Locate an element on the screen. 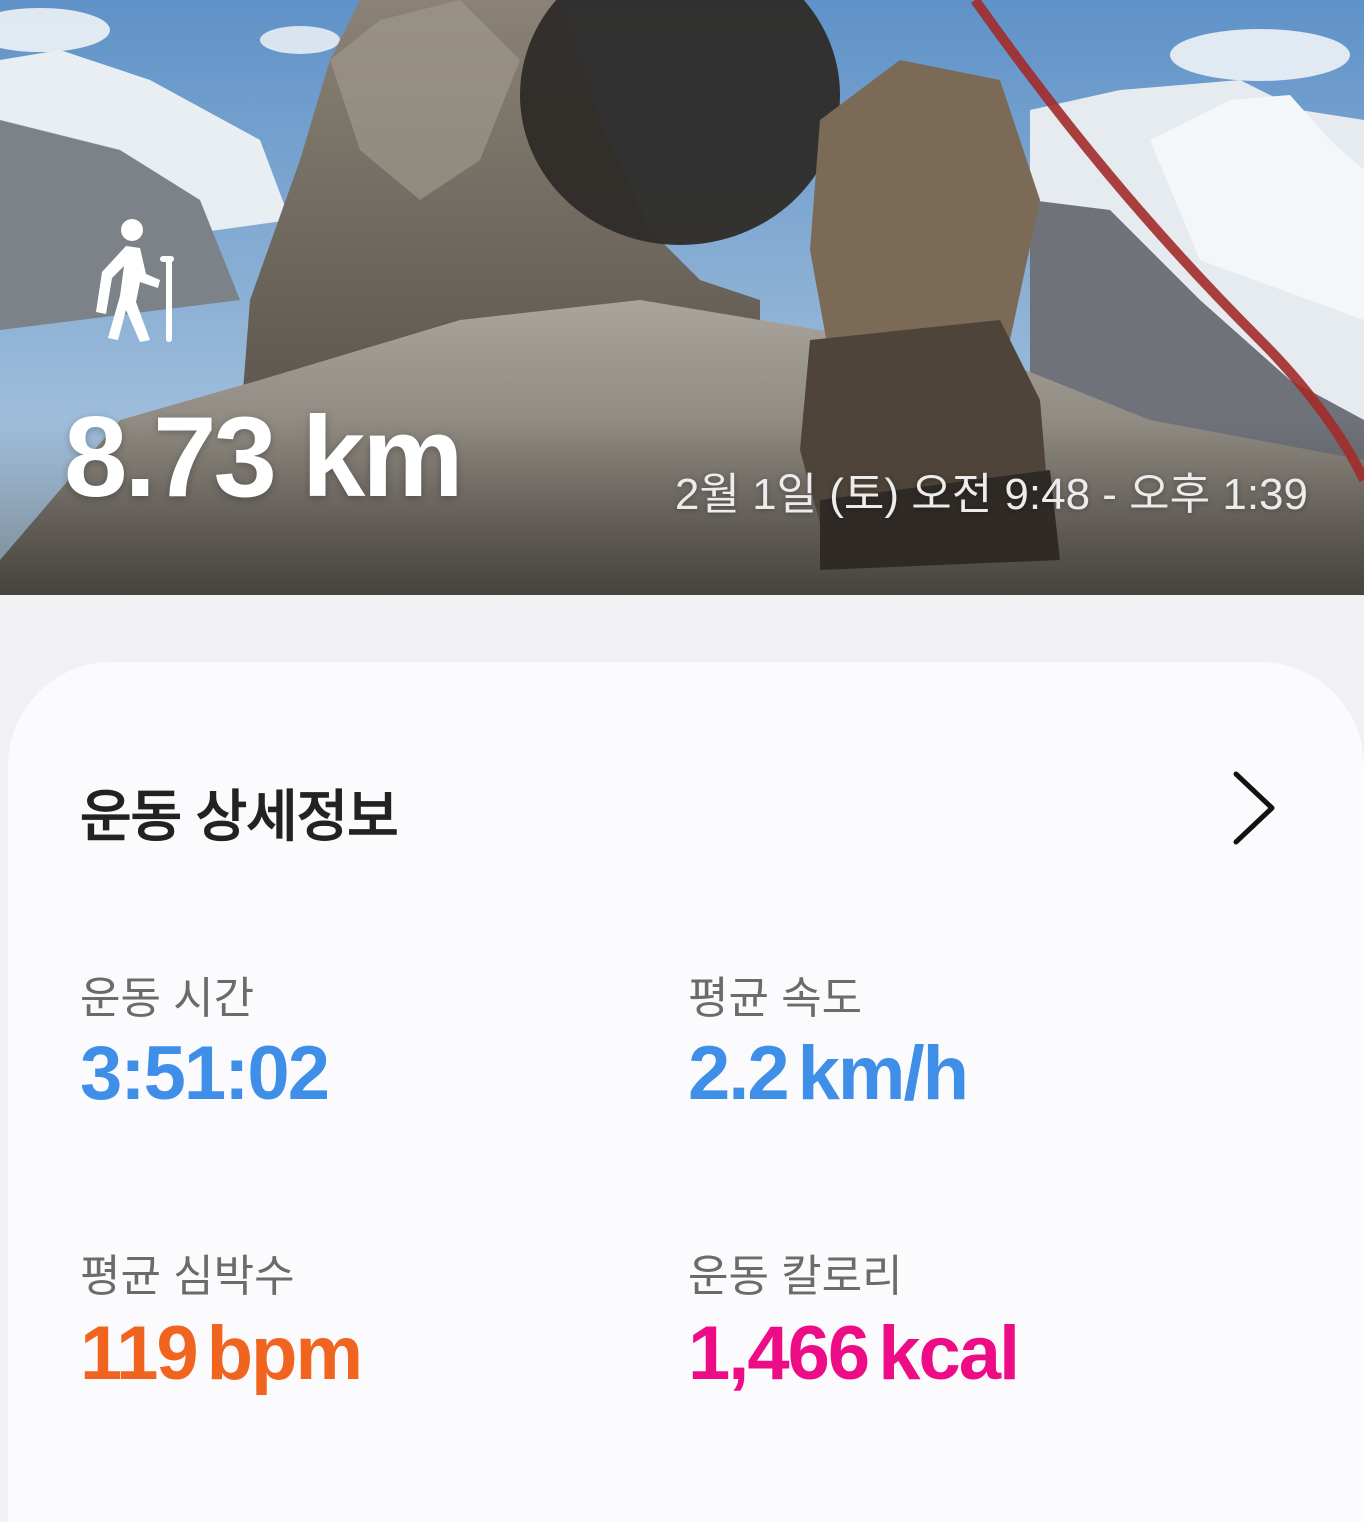 The height and width of the screenshot is (1522, 1364). stat-value-calories: 1,466 kcal is located at coordinates (854, 1353).